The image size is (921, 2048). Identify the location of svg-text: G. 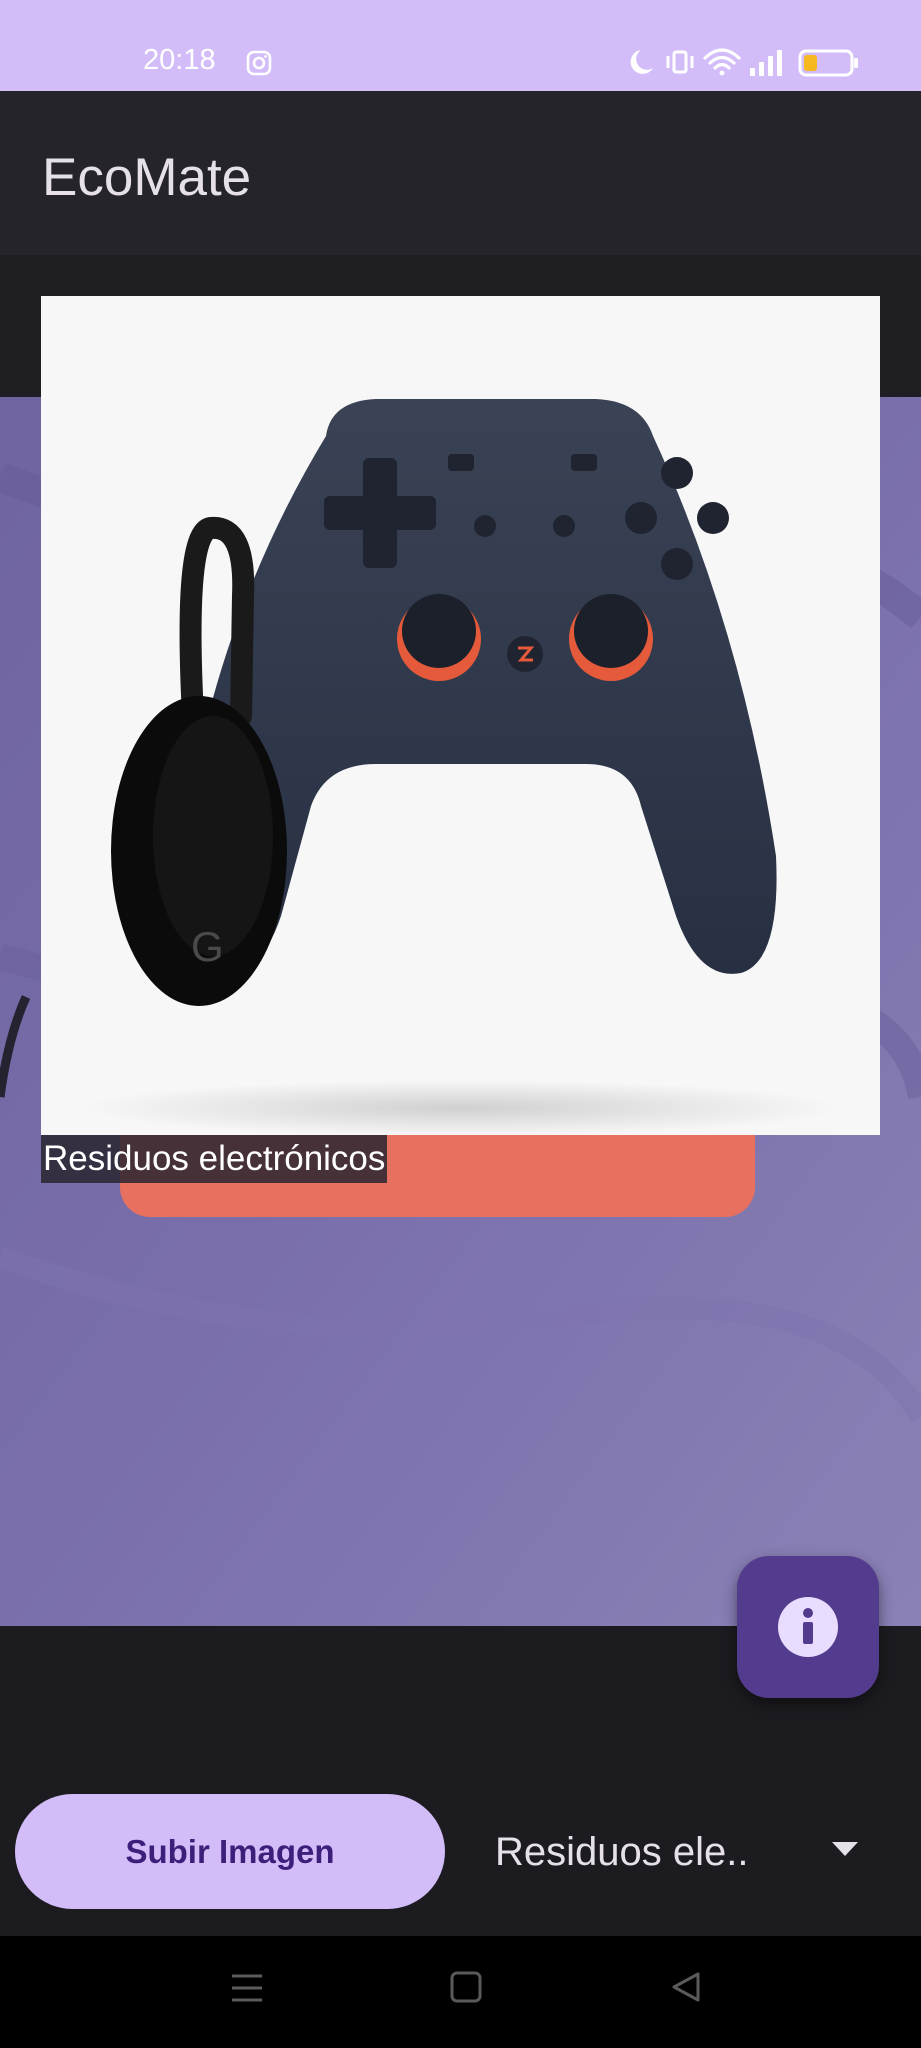
(207, 946).